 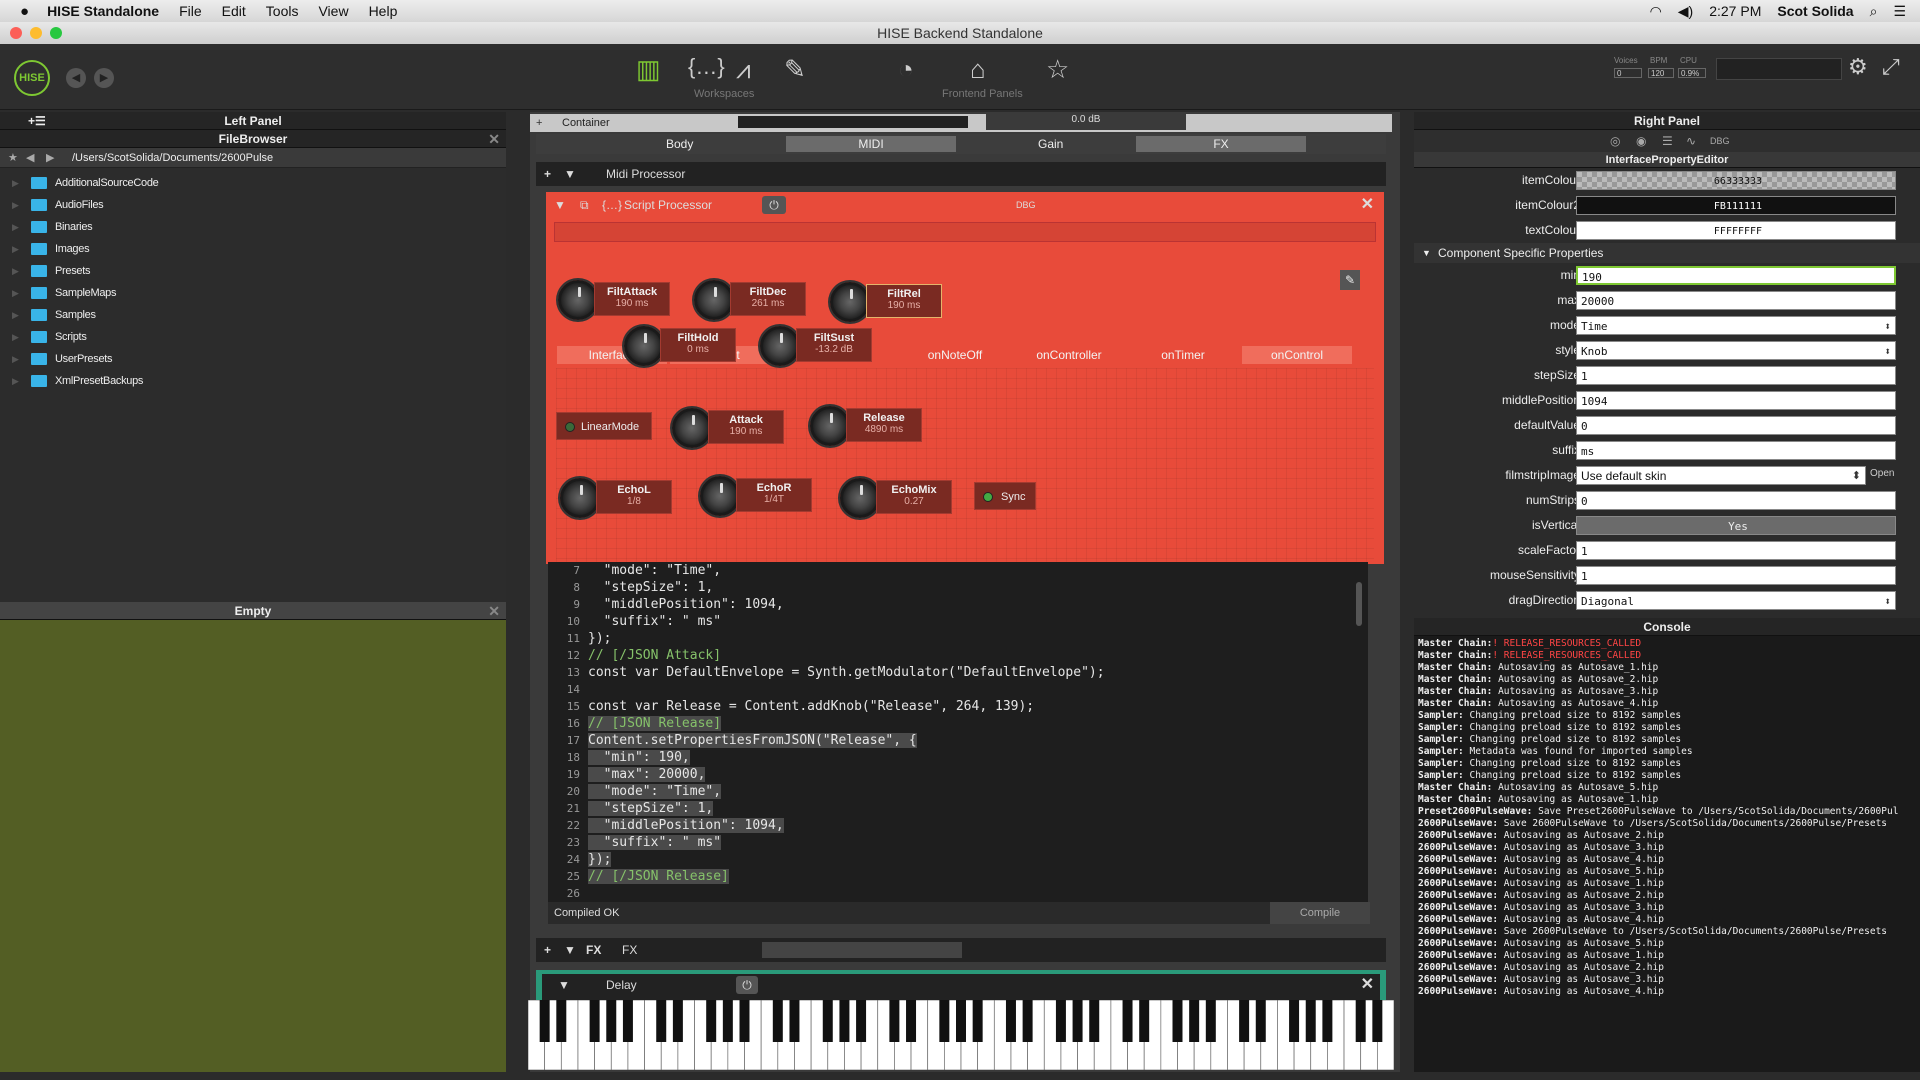 I want to click on min-field: 190, so click(x=1736, y=275).